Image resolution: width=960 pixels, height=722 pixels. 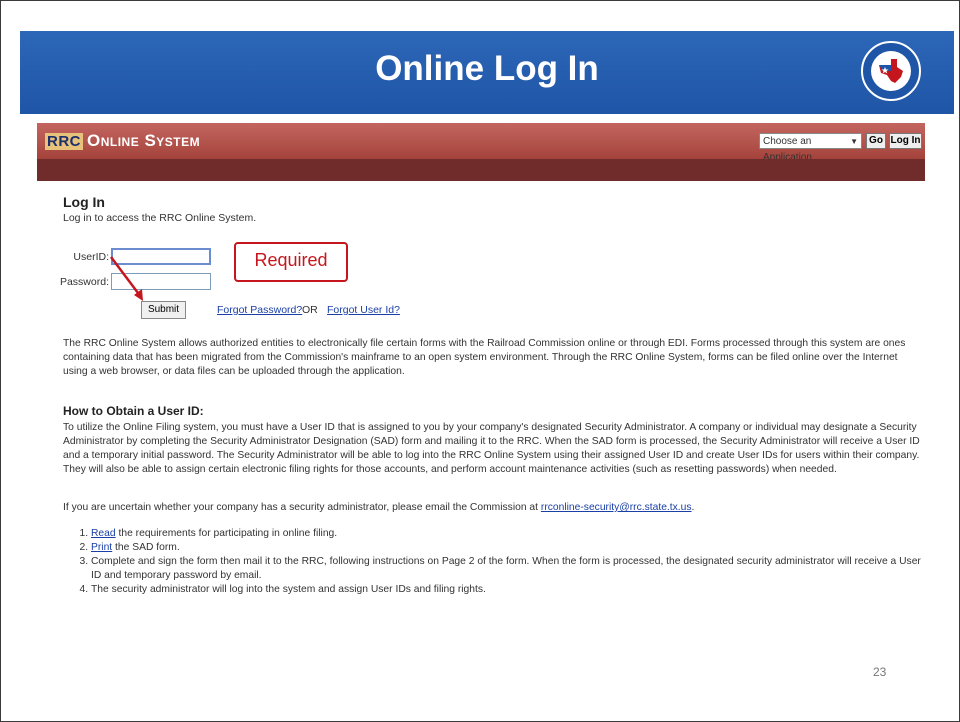 What do you see at coordinates (103, 533) in the screenshot?
I see `read-link: Read` at bounding box center [103, 533].